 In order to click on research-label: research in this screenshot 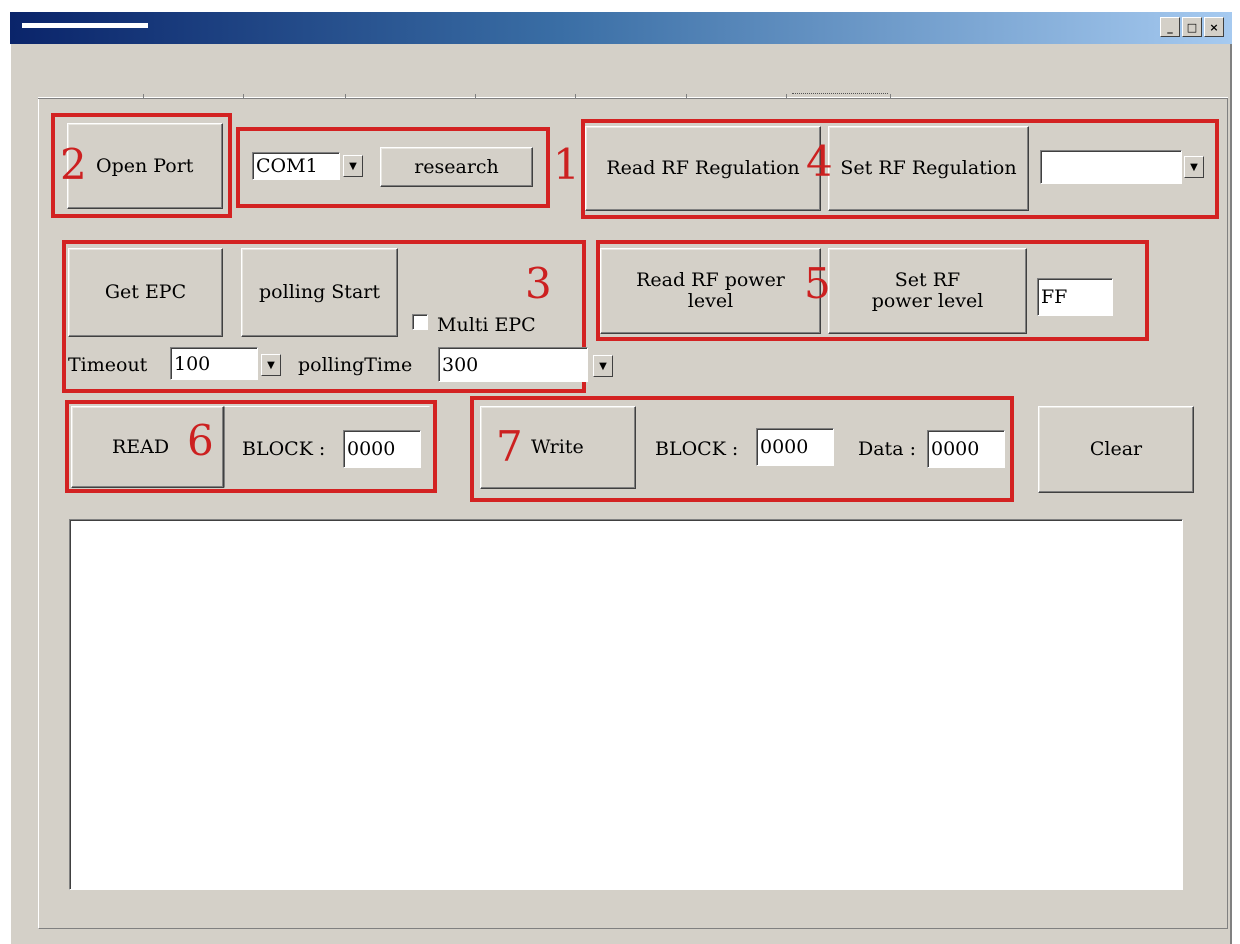, I will do `click(456, 166)`.